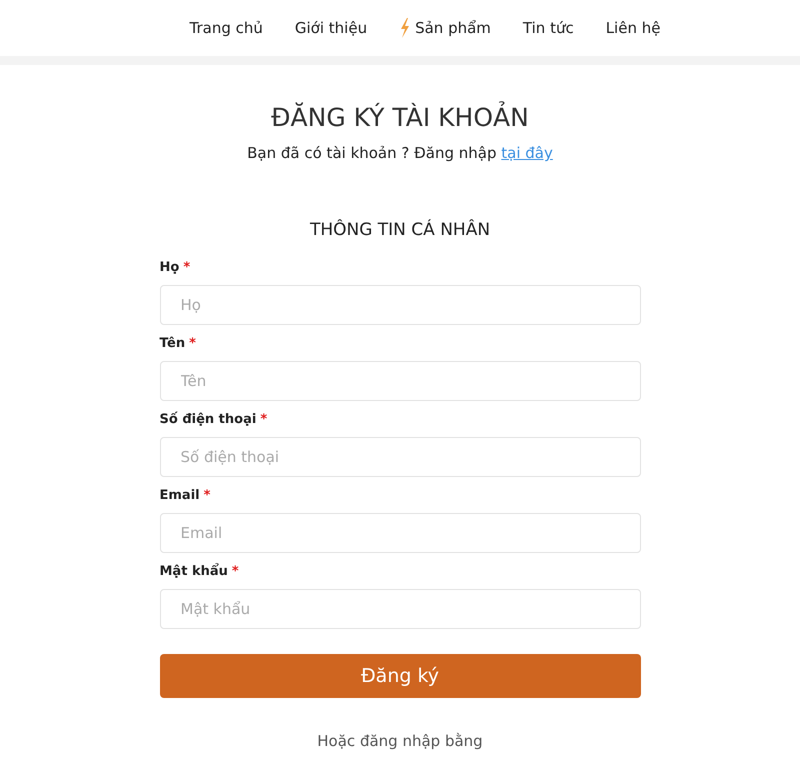  I want to click on nav-link: Liên hệ, so click(633, 28).